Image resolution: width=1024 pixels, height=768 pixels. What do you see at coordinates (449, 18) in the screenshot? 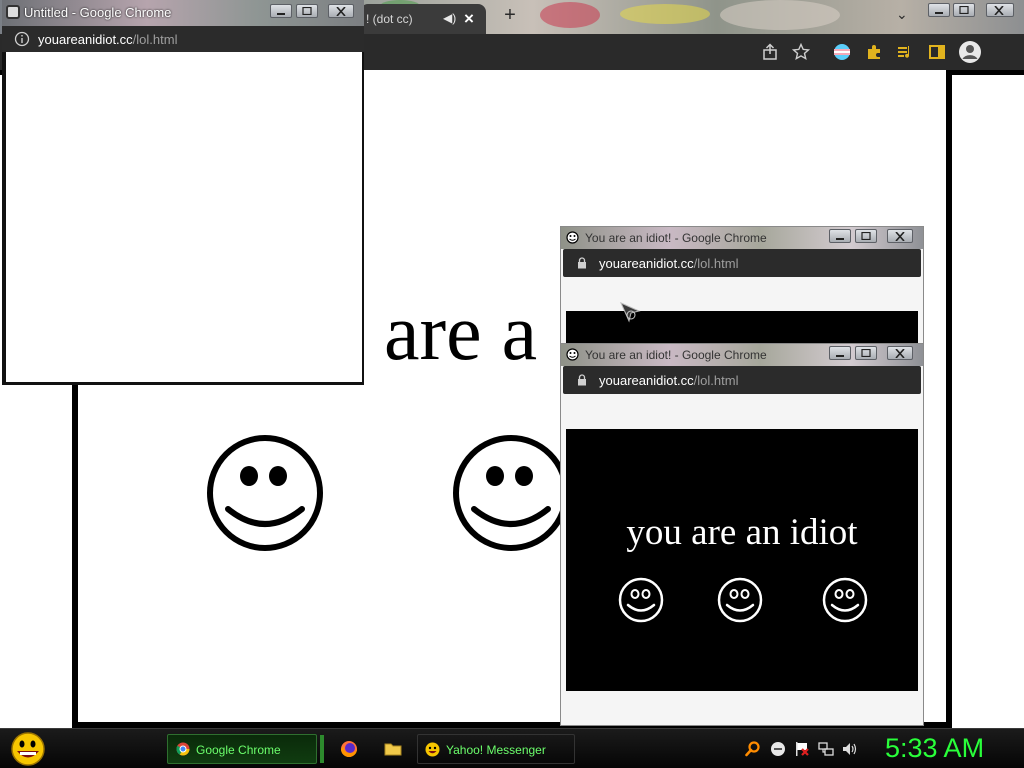
I see `speaker-icon: ◀)` at bounding box center [449, 18].